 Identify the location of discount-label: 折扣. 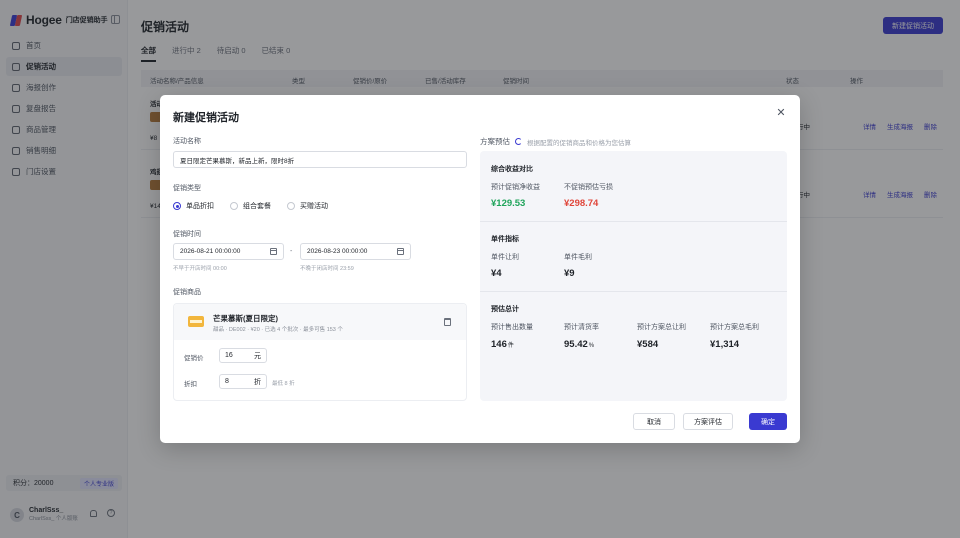
(190, 384).